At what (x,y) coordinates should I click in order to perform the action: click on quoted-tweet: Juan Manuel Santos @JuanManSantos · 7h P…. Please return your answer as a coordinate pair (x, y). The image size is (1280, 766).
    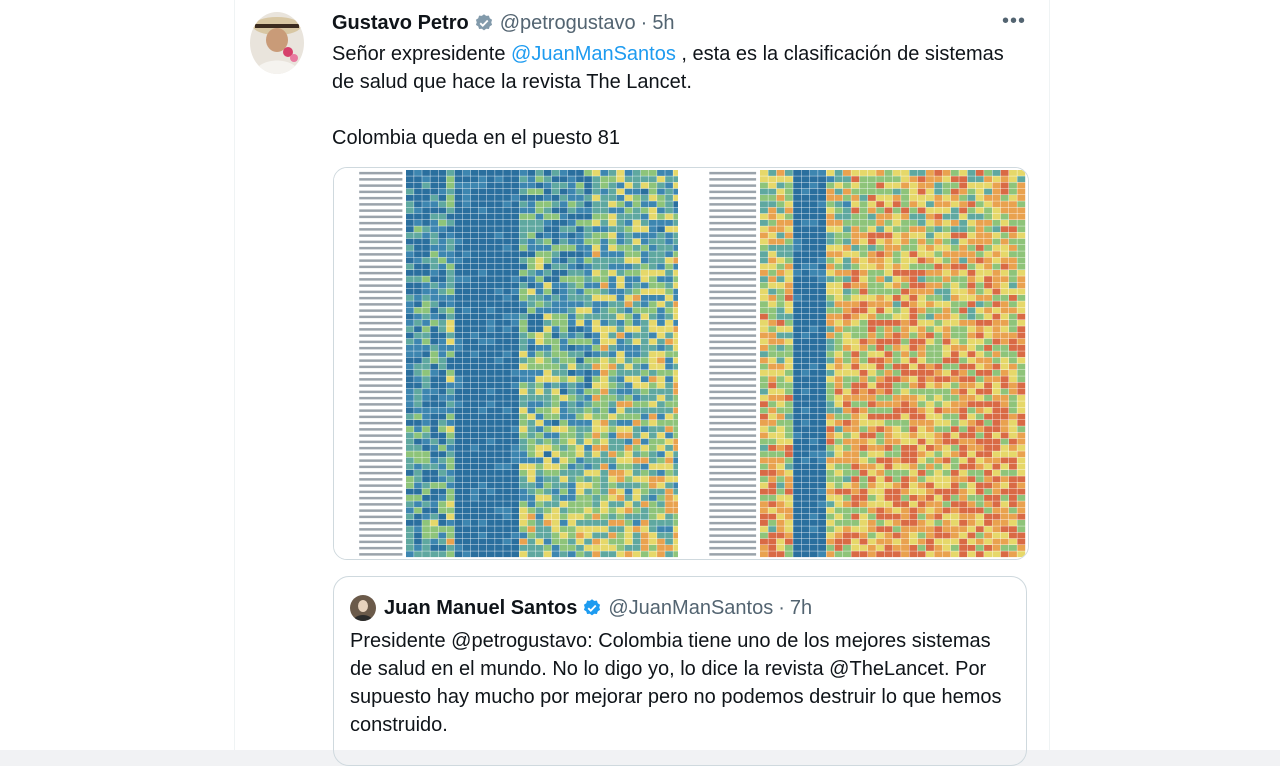
    Looking at the image, I should click on (680, 671).